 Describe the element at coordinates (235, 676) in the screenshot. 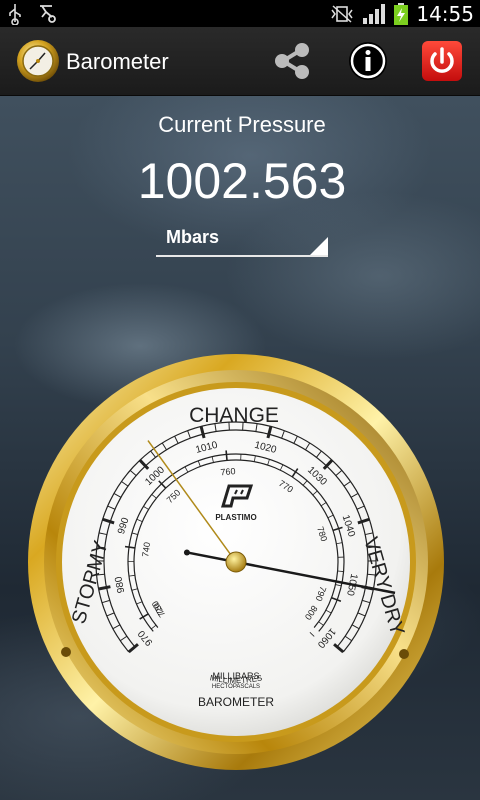

I see `dial-mb-label: MILLIBARS` at that location.